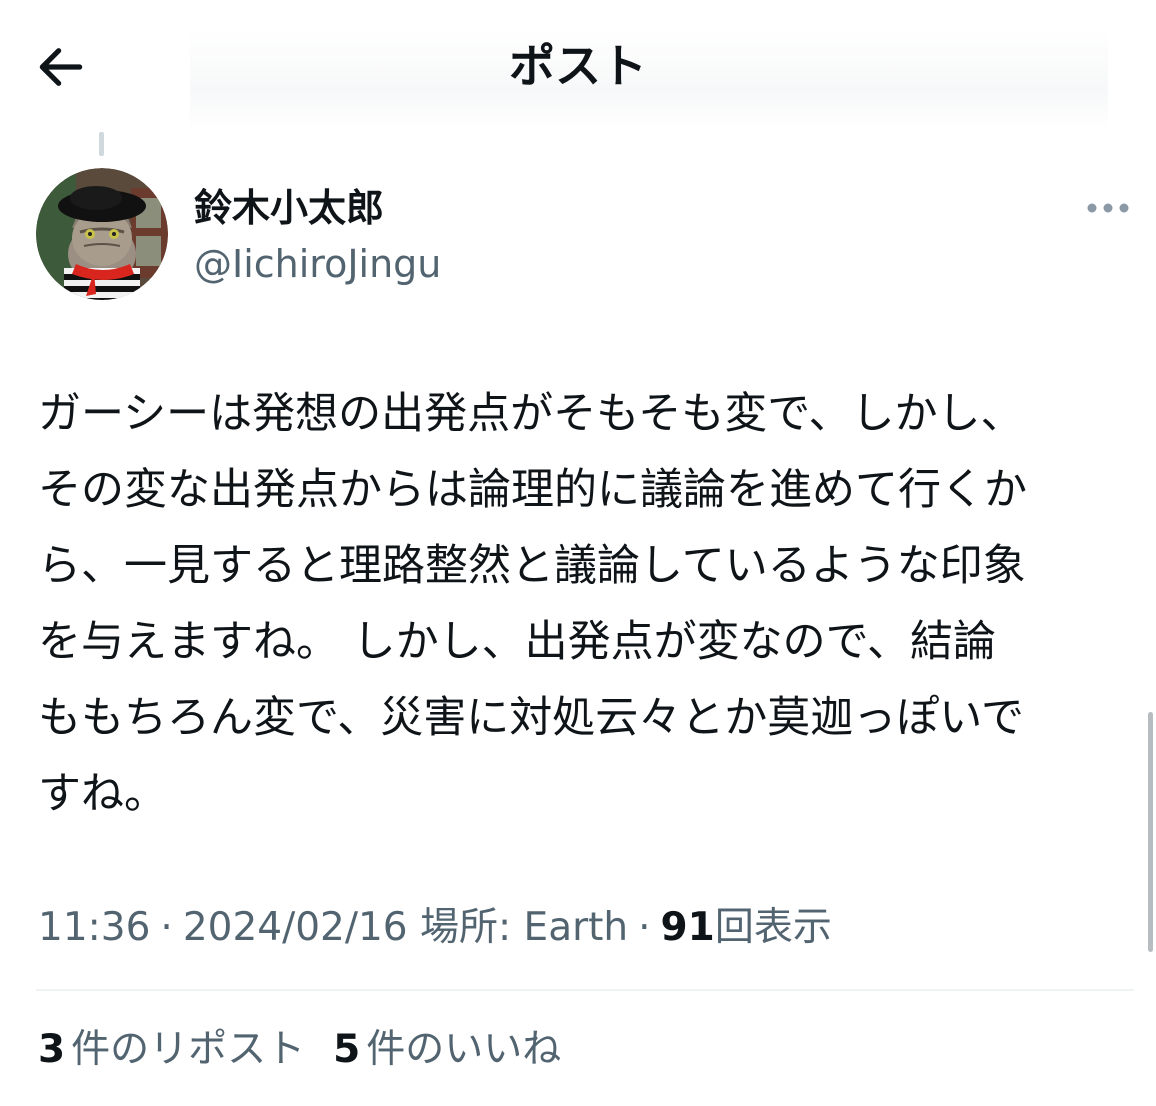 The height and width of the screenshot is (1106, 1156). What do you see at coordinates (101, 144) in the screenshot?
I see `thread-connector-line` at bounding box center [101, 144].